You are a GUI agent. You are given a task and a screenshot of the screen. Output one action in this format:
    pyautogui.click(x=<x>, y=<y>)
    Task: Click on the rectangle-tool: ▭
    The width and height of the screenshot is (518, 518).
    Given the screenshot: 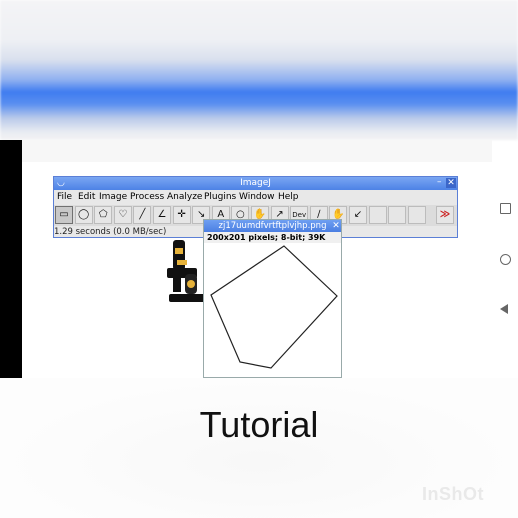 What is the action you would take?
    pyautogui.click(x=64, y=215)
    